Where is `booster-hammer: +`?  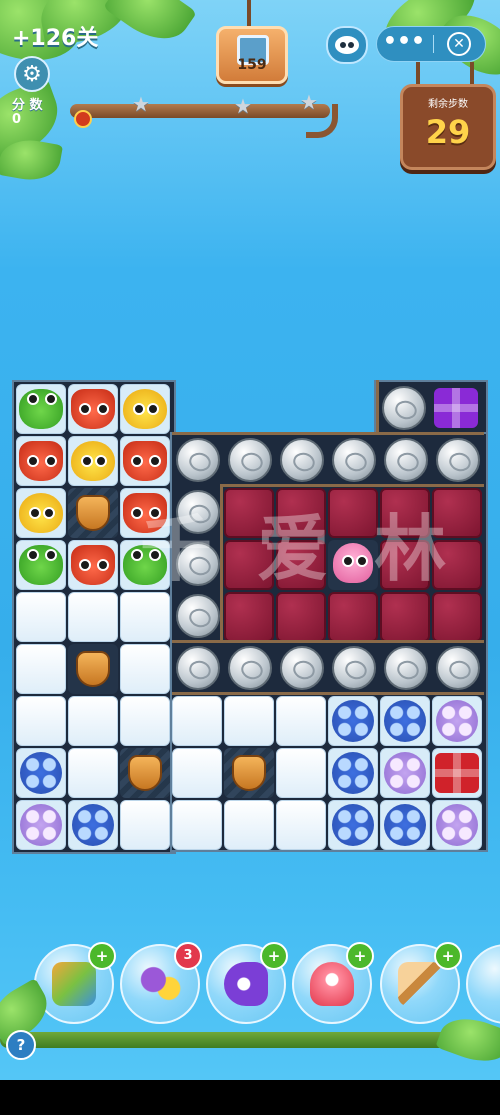
booster-hammer: + is located at coordinates (421, 983).